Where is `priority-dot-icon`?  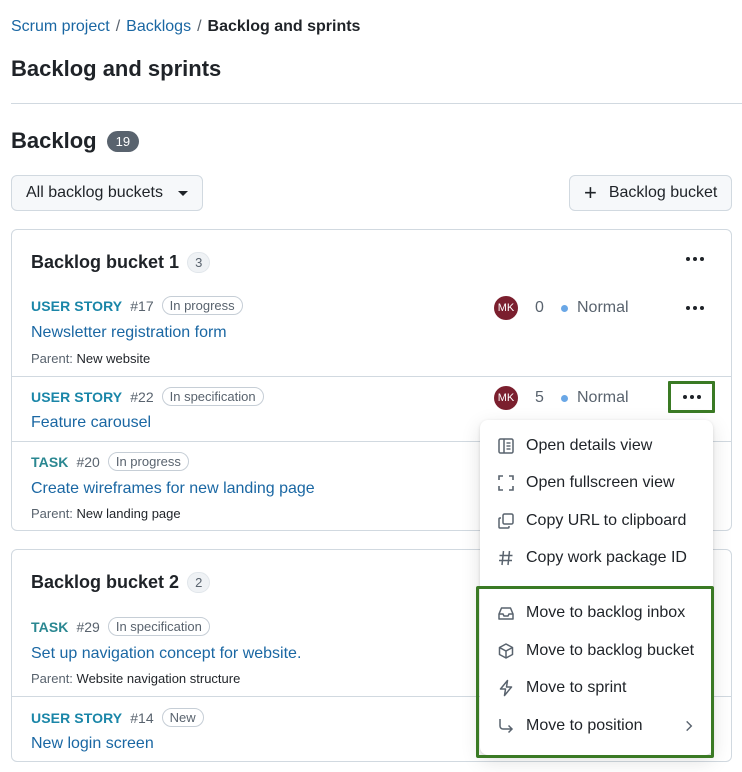 priority-dot-icon is located at coordinates (564, 398).